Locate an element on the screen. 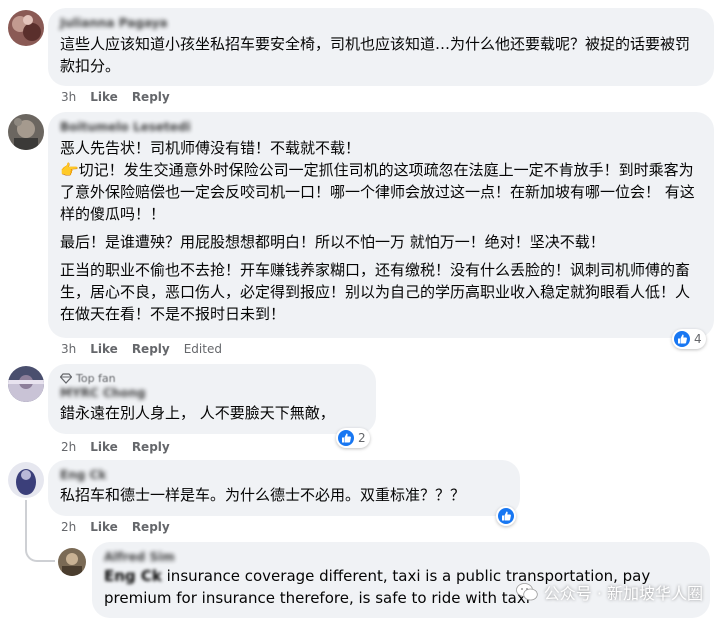  watermark-text: 公众号 · 新加坡华人圈 is located at coordinates (623, 593).